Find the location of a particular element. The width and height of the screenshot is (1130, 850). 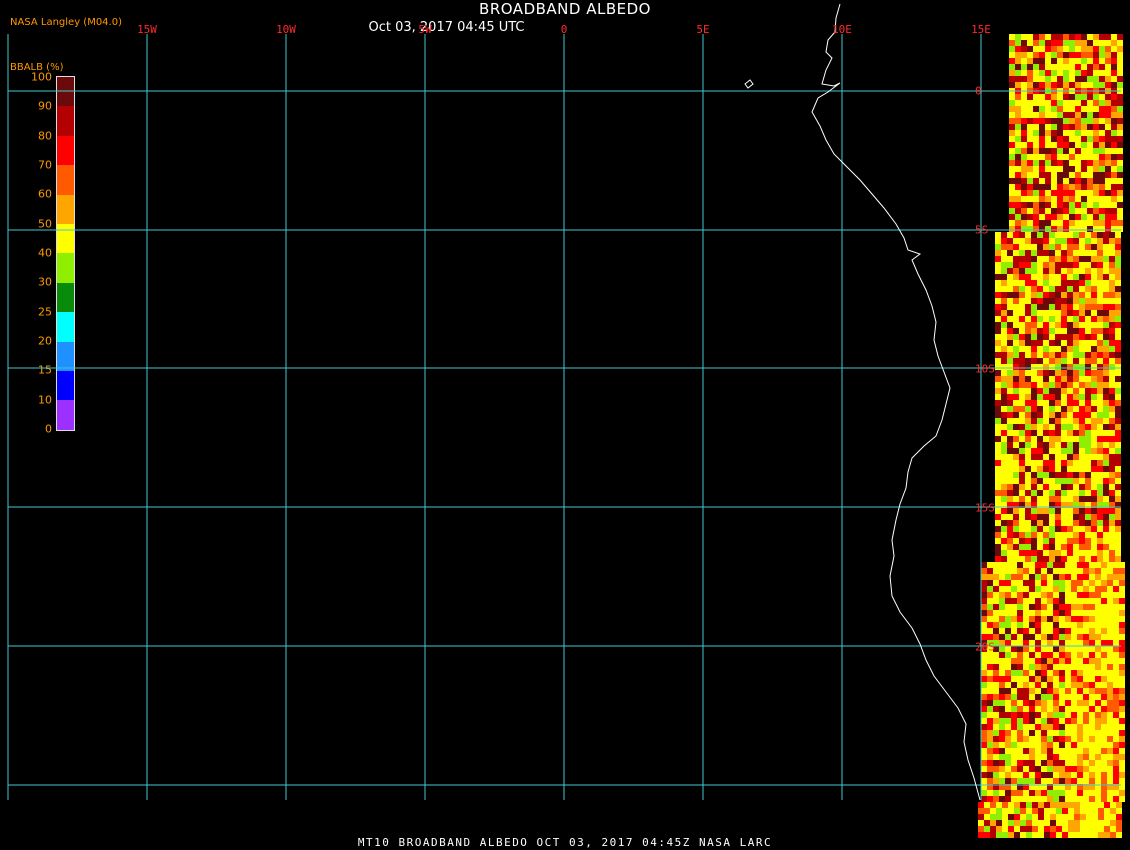

longitude-label: 0 is located at coordinates (564, 29).